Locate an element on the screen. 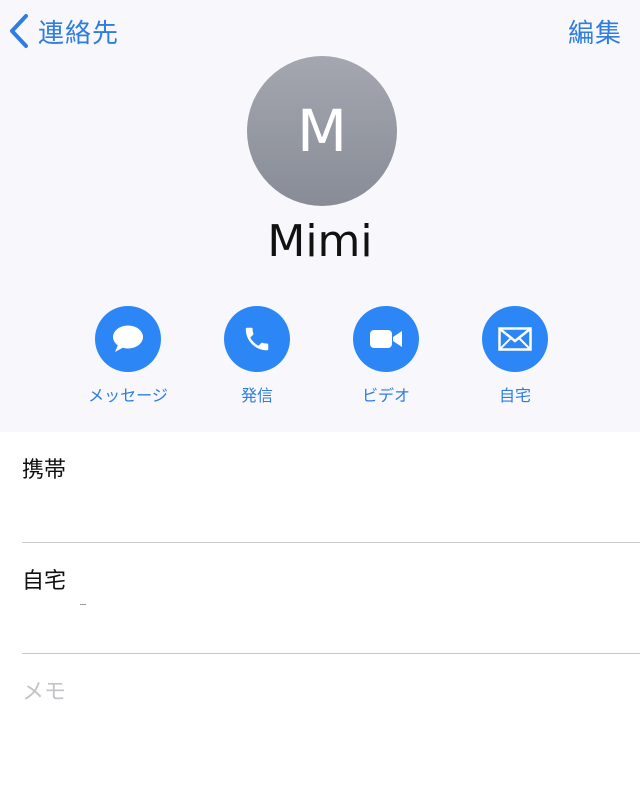 Image resolution: width=640 pixels, height=806 pixels. message-action-button: メッセージ is located at coordinates (128, 356).